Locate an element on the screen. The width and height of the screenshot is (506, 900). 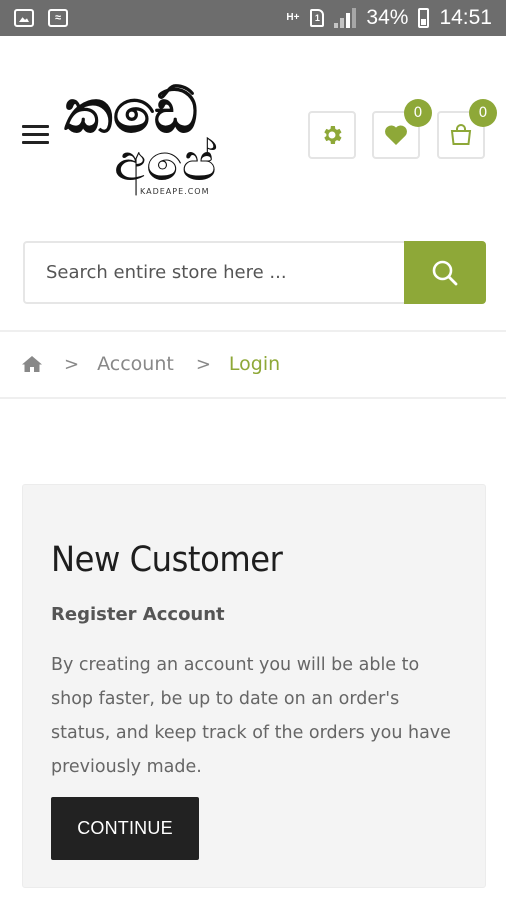
settings-icon is located at coordinates (333, 135).